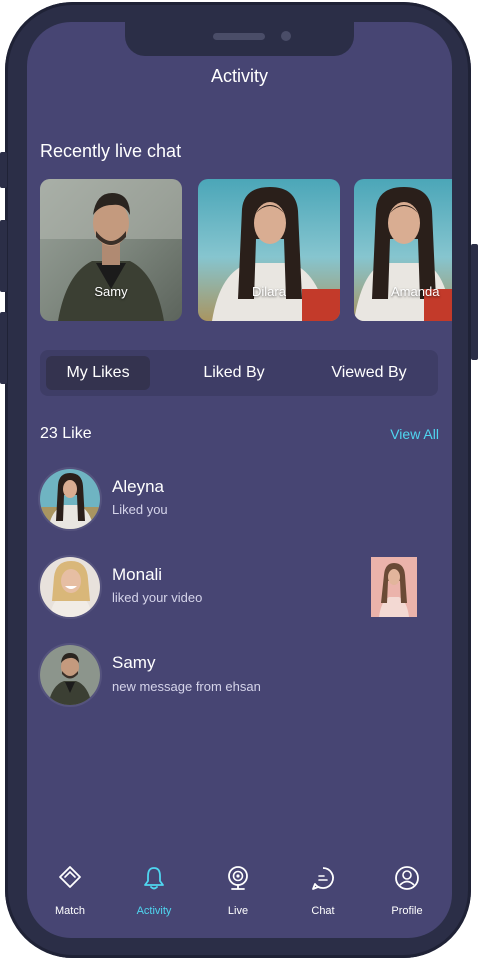  I want to click on tab-liked-by: Liked By, so click(234, 373).